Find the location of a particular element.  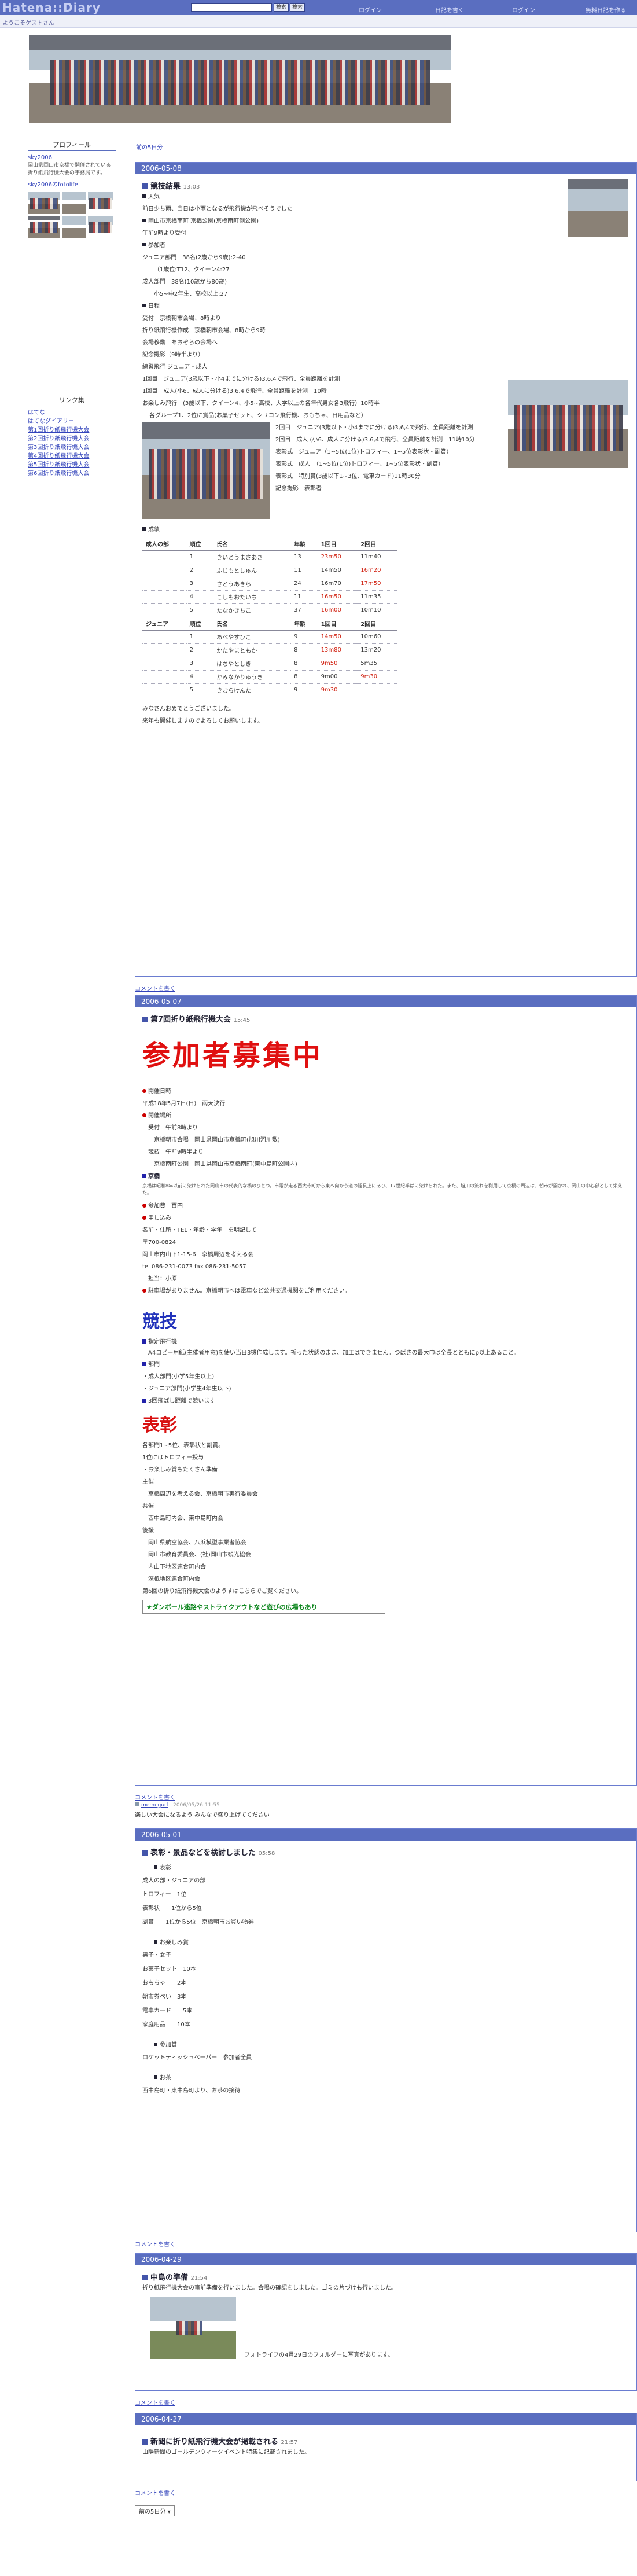

next-year-text: 来年も開催しますのでよろしくお願いします。 is located at coordinates (202, 720).